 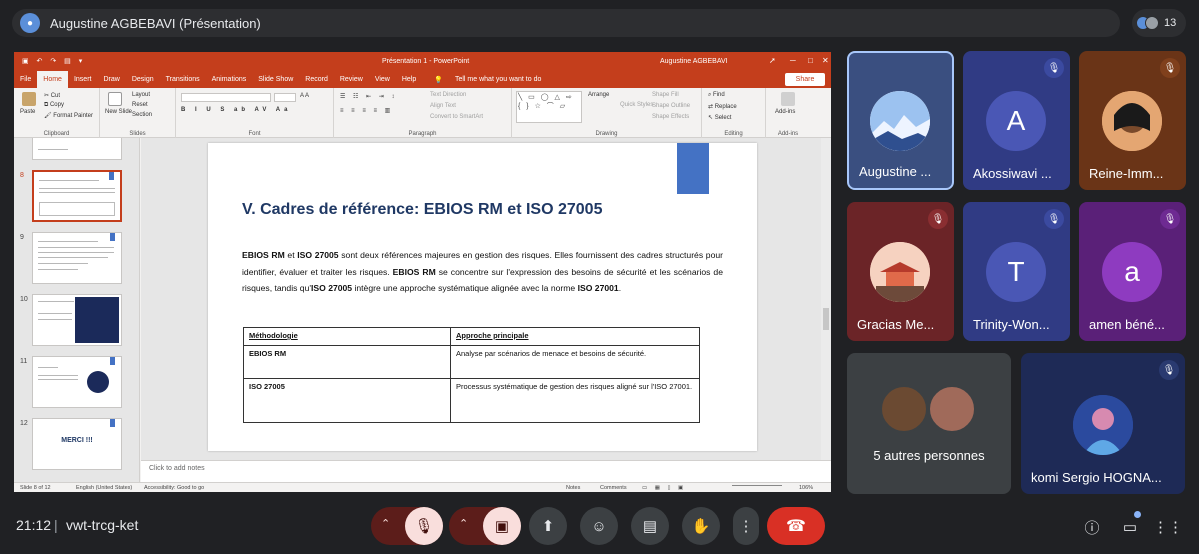 I want to click on table-header: Approche principale, so click(x=575, y=336).